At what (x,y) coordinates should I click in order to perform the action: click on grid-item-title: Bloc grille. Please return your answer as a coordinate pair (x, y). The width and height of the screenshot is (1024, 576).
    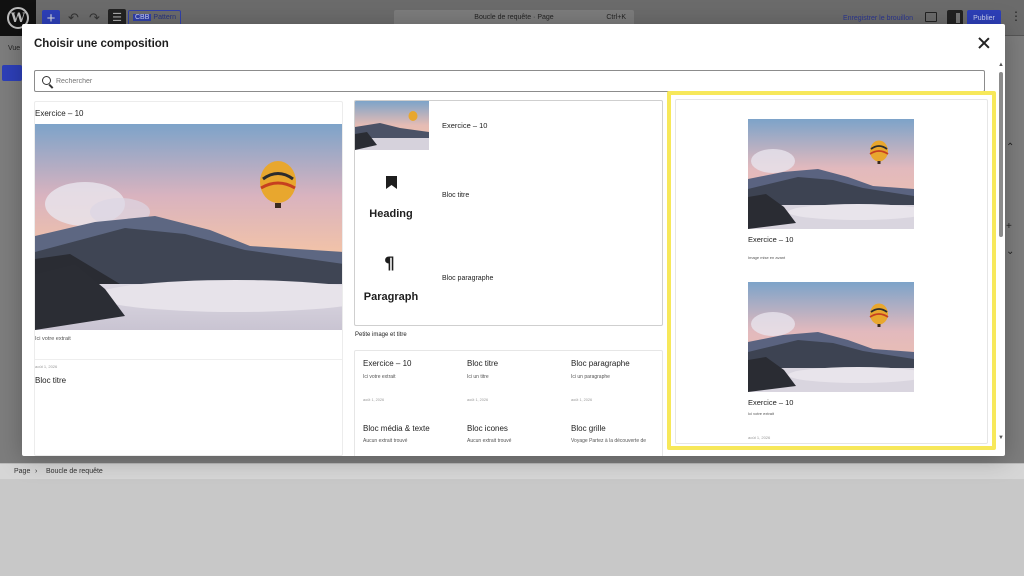
    Looking at the image, I should click on (588, 428).